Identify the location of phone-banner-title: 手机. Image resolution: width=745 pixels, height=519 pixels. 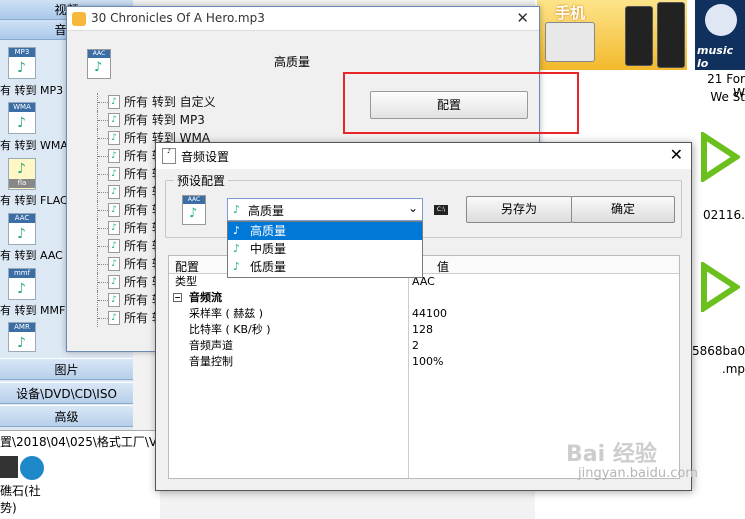
(570, 13).